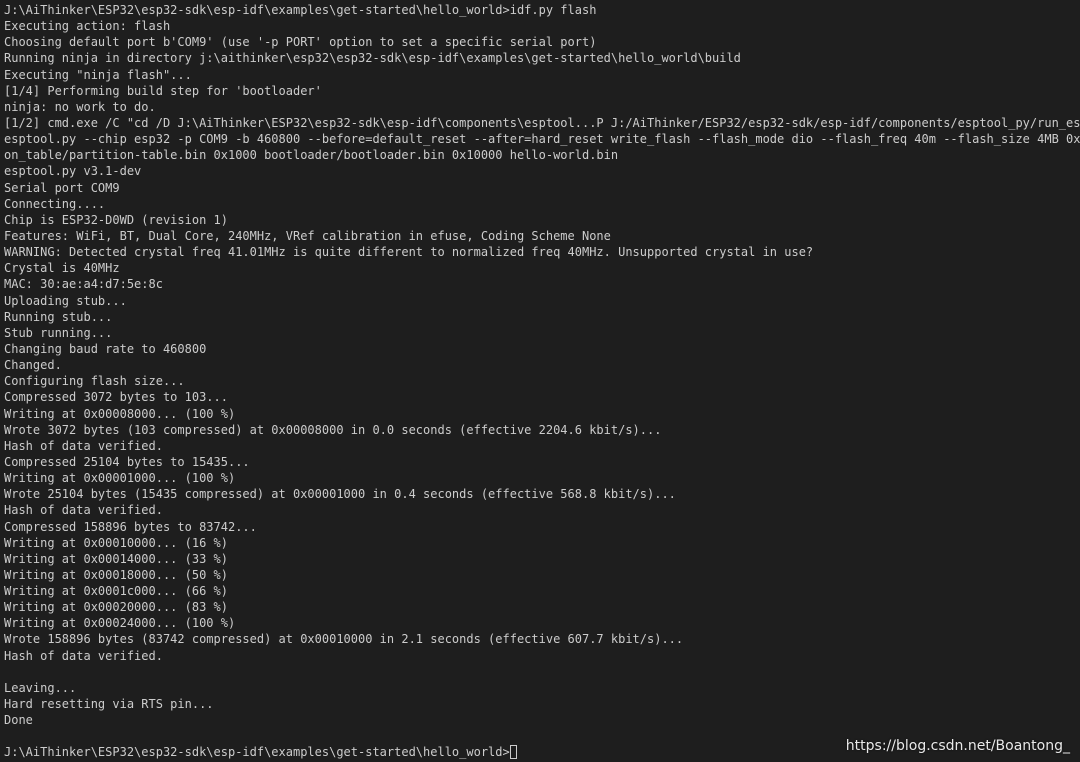  I want to click on terminal-line: Executing action: flash, so click(87, 26).